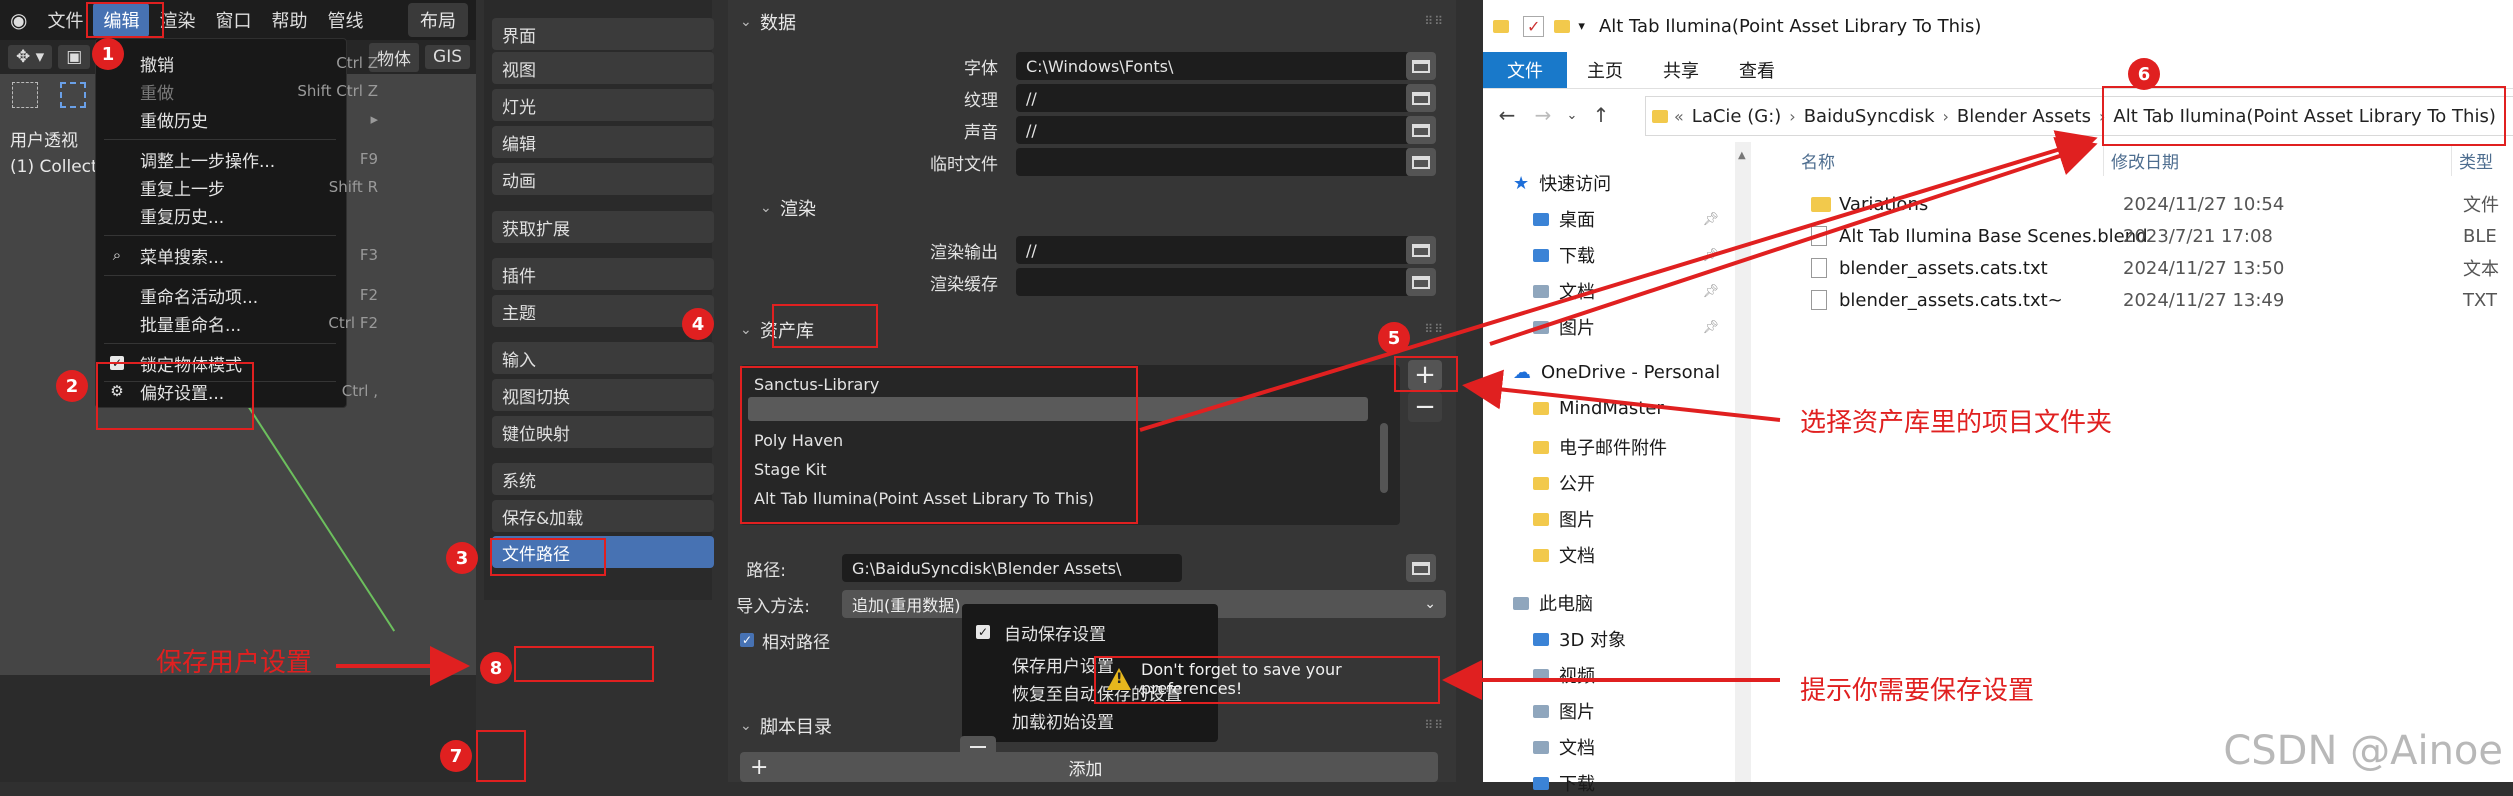 The height and width of the screenshot is (796, 2513). I want to click on annotation-save-user-settings: 保存用户设置, so click(234, 663).